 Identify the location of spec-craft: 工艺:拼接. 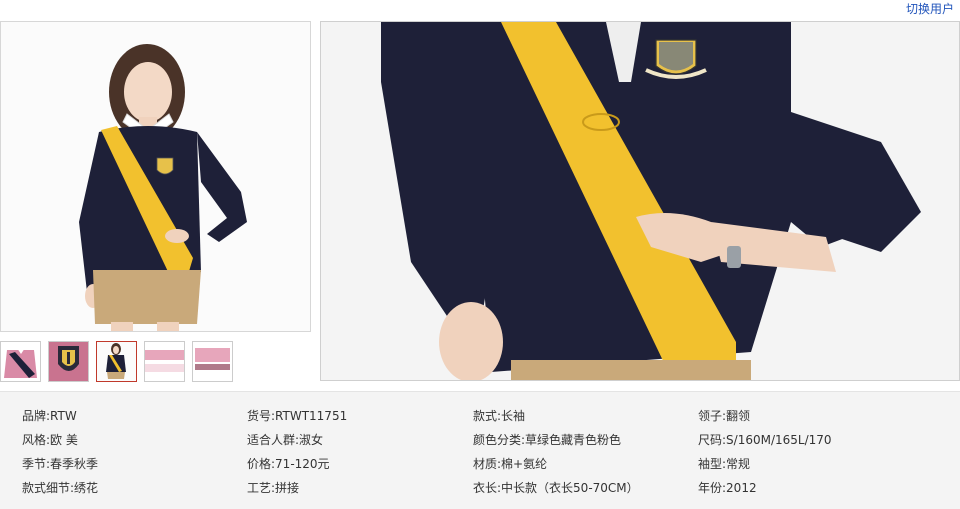
(273, 488).